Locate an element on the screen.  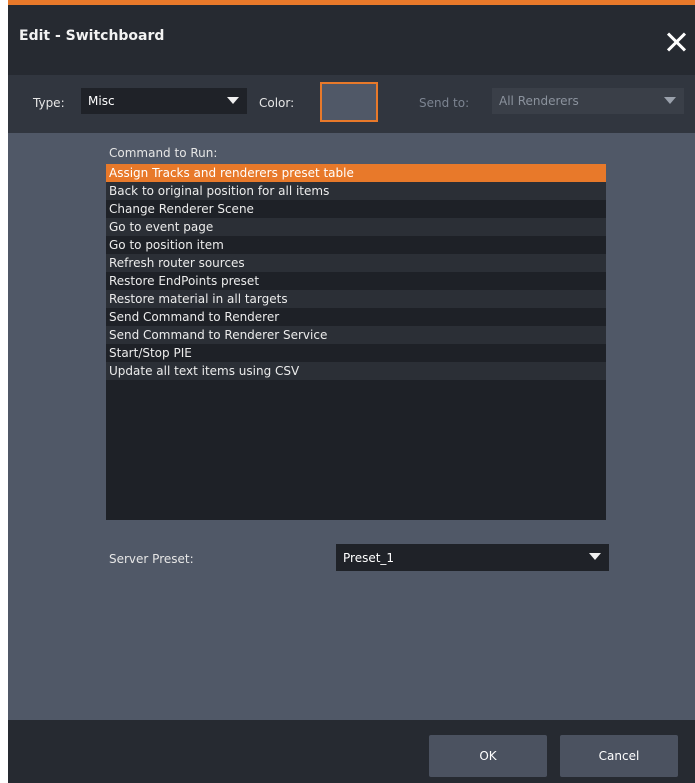
list-item: Go to event page is located at coordinates (356, 227).